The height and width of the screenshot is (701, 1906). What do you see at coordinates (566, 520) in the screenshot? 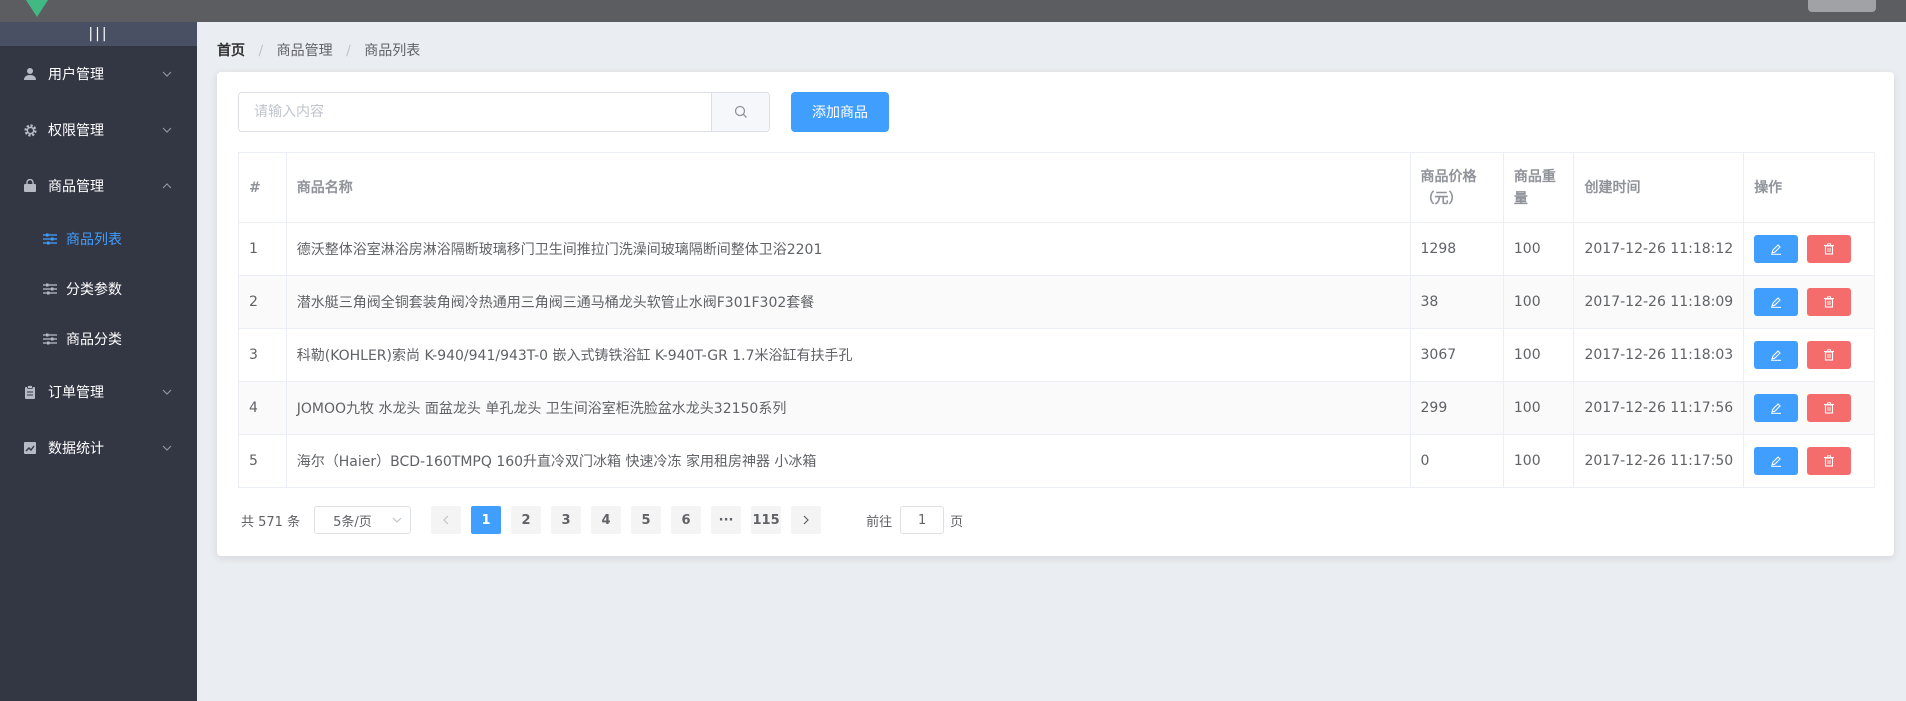
I see `page-button: 3` at bounding box center [566, 520].